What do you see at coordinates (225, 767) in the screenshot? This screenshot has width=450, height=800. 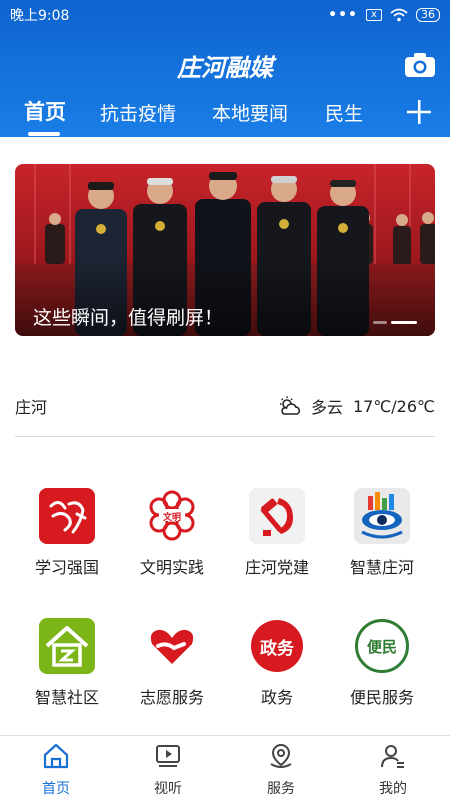 I see `bottom-nav: 首页 视听 服务 我的` at bounding box center [225, 767].